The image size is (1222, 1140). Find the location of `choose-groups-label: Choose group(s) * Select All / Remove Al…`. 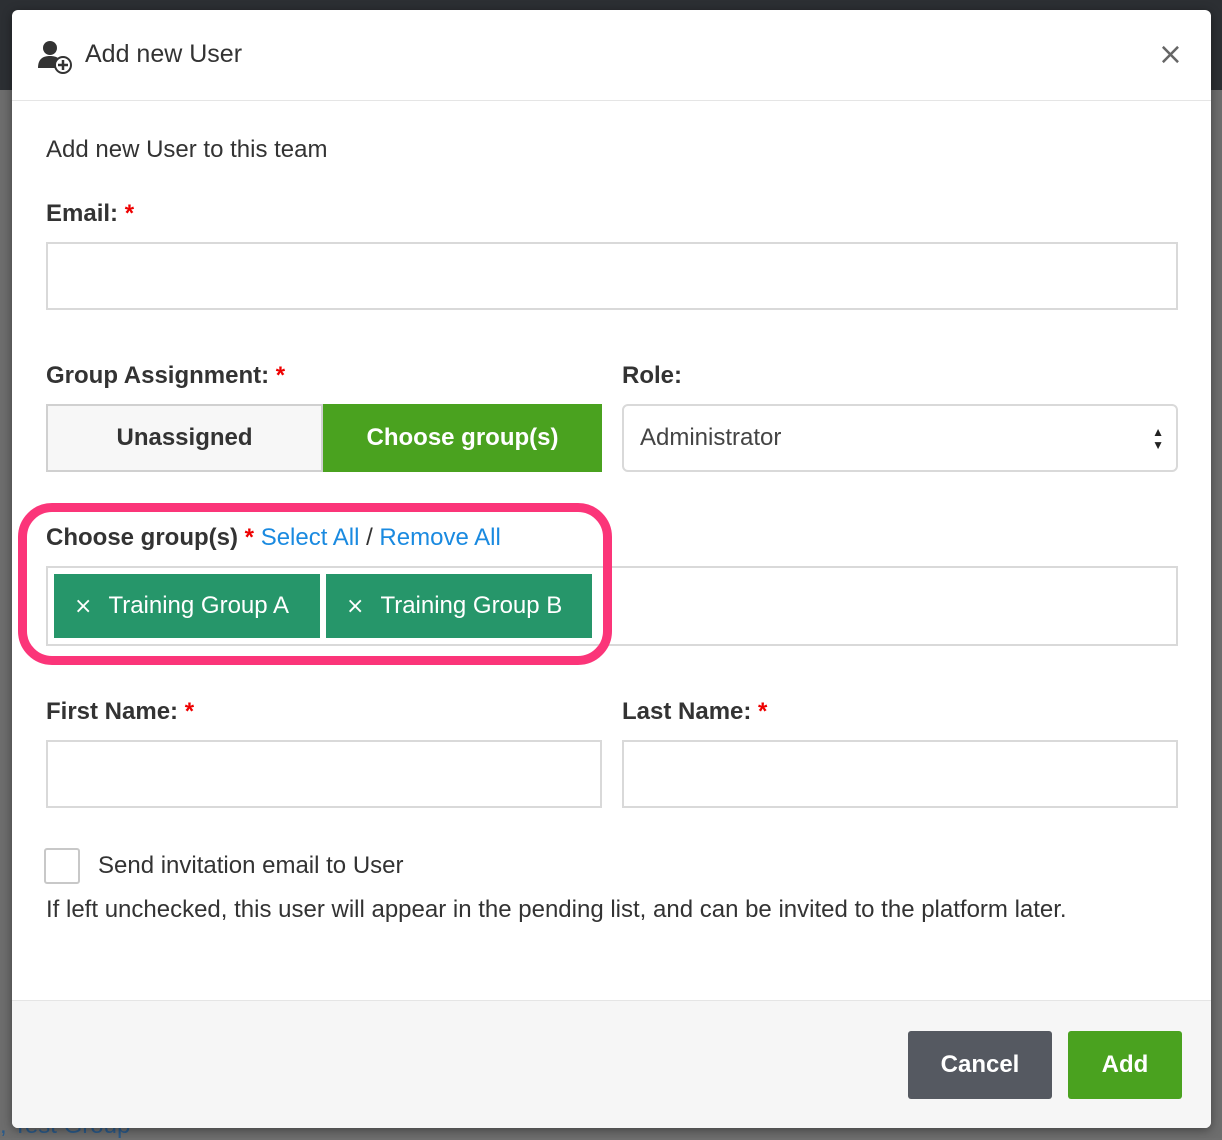

choose-groups-label: Choose group(s) * Select All / Remove Al… is located at coordinates (273, 537).